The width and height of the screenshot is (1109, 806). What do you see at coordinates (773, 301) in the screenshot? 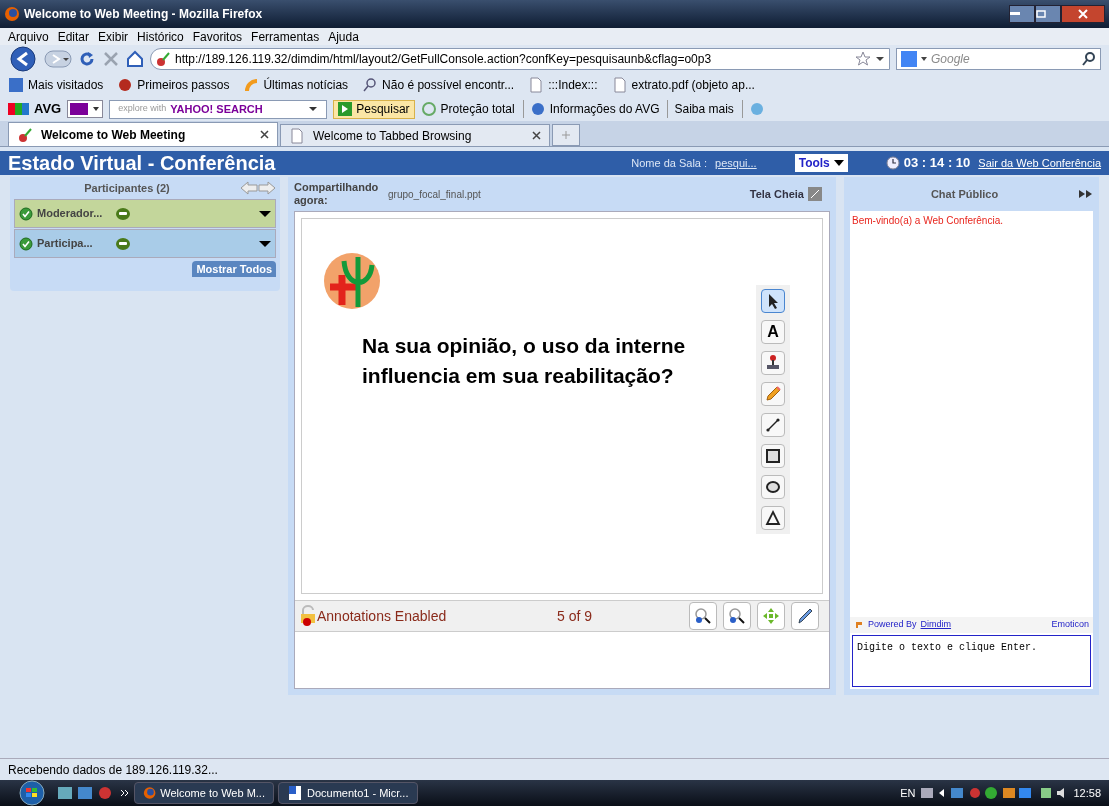
I see `pointer-tool-button` at bounding box center [773, 301].